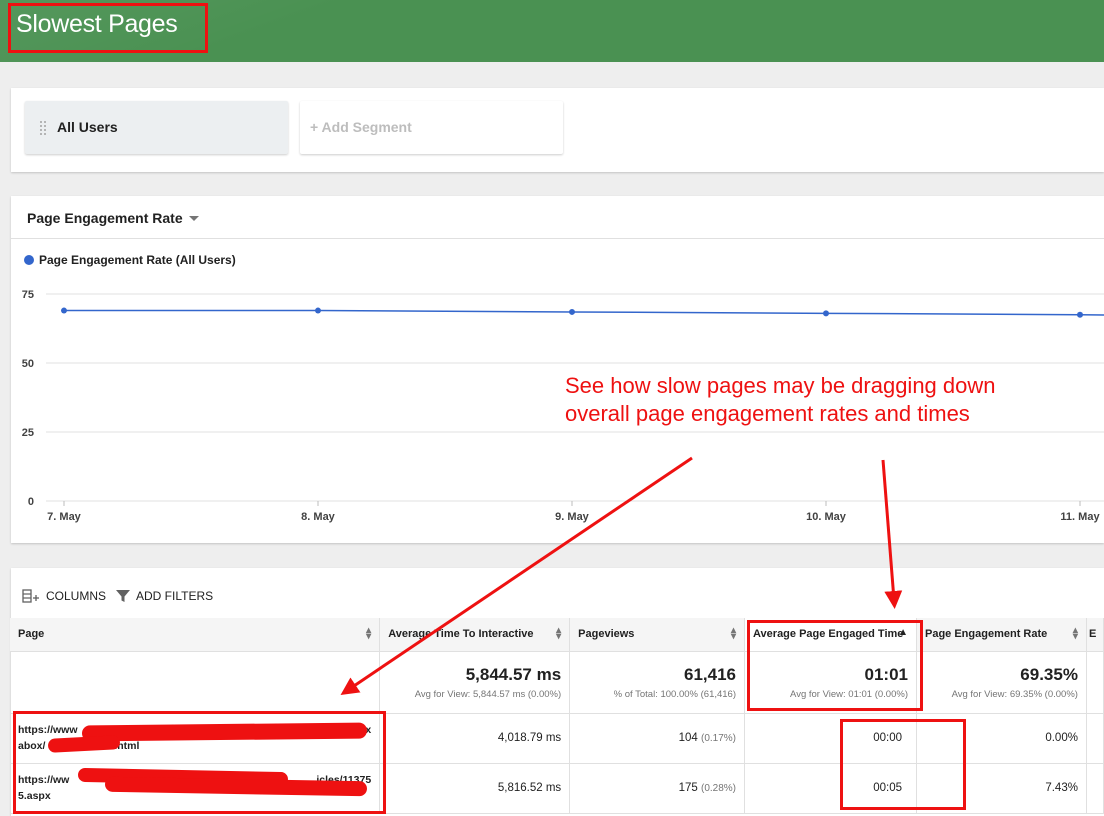 The width and height of the screenshot is (1104, 816). What do you see at coordinates (1001, 738) in the screenshot?
I see `engagement-rate-cell: 0.00%` at bounding box center [1001, 738].